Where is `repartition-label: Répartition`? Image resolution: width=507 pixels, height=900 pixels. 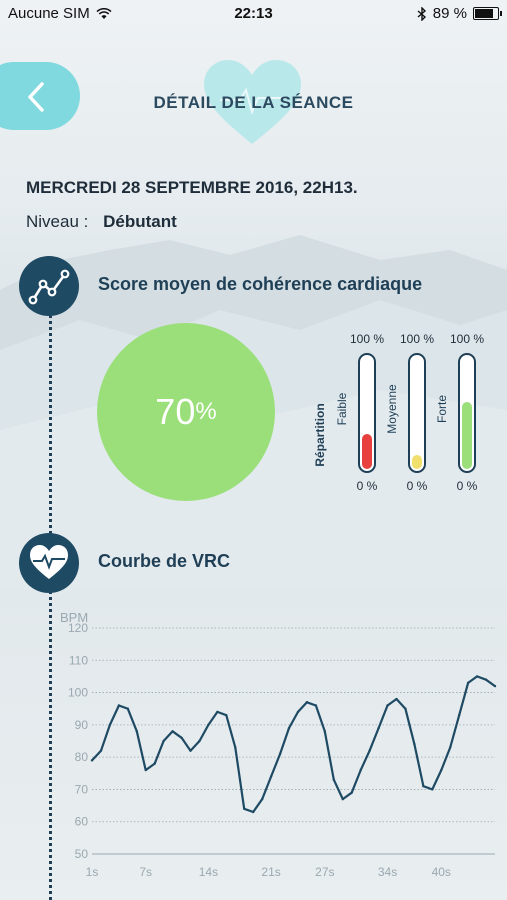 repartition-label: Répartition is located at coordinates (320, 435).